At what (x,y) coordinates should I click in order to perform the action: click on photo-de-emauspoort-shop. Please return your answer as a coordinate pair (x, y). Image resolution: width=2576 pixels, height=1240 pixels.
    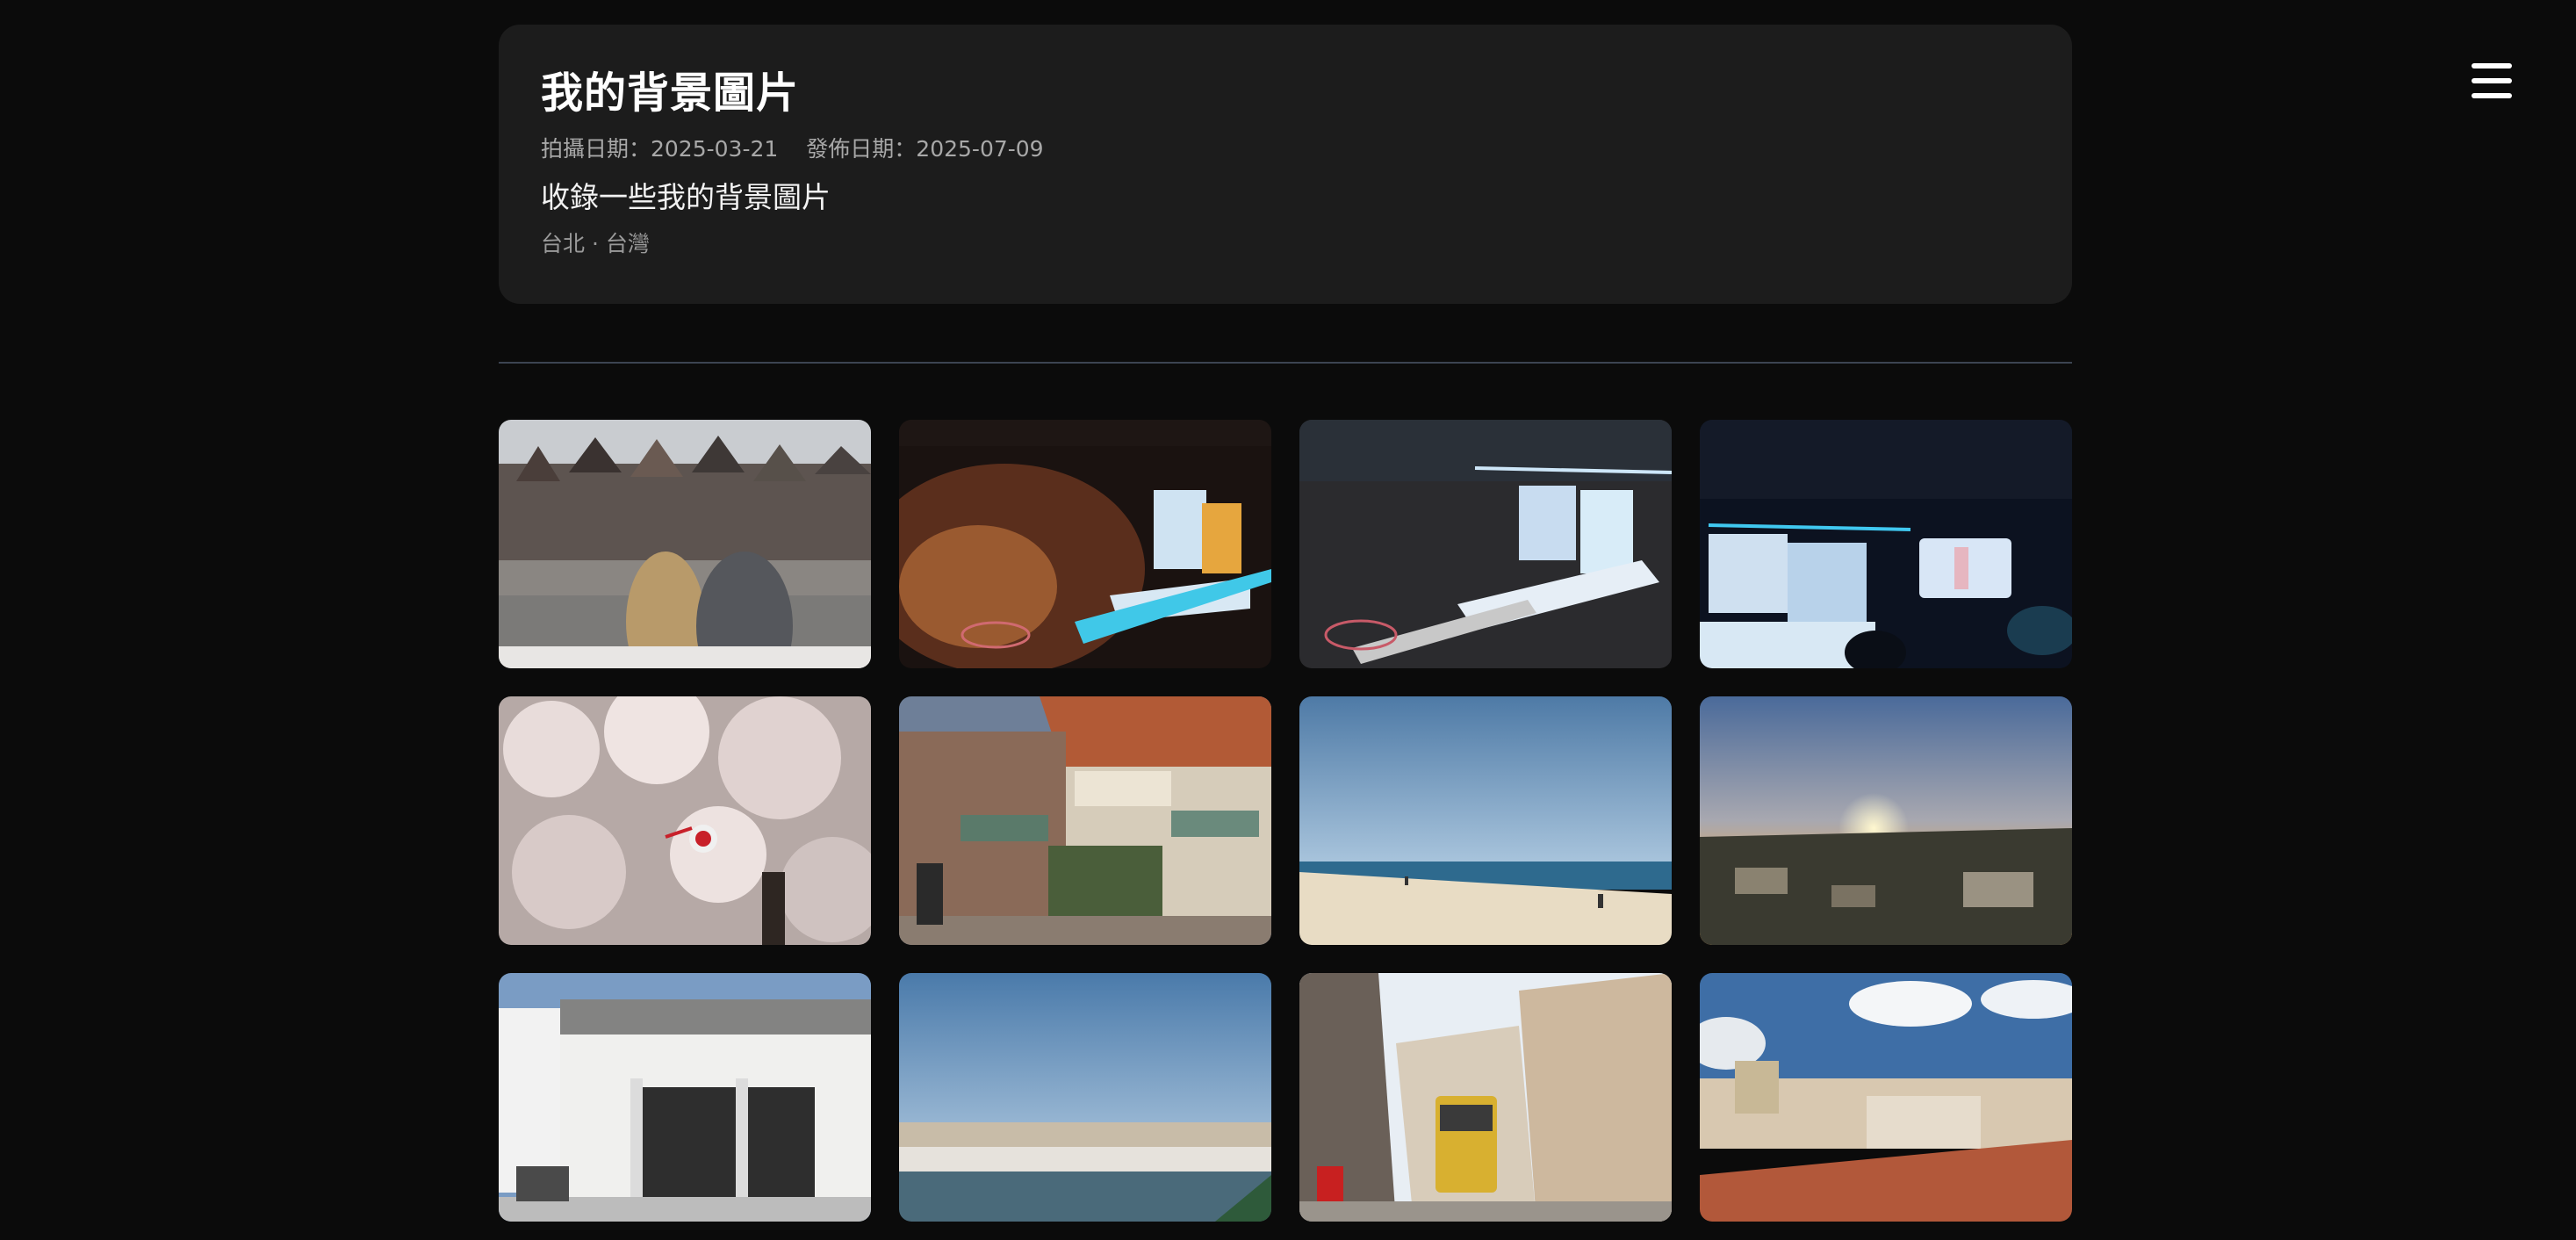
    Looking at the image, I should click on (1085, 820).